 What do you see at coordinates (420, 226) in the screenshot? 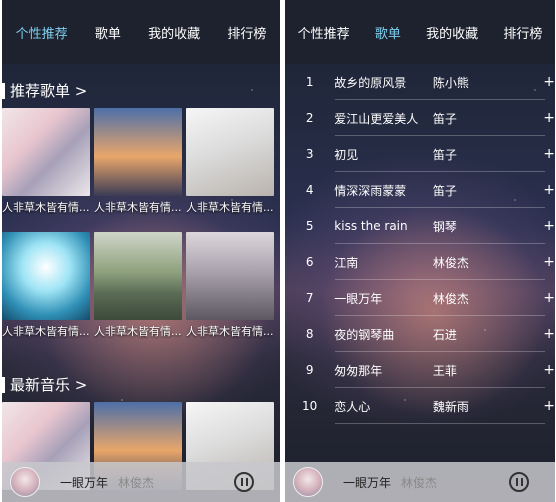
I see `song-row: 5 kiss the rain 钢琴 +` at bounding box center [420, 226].